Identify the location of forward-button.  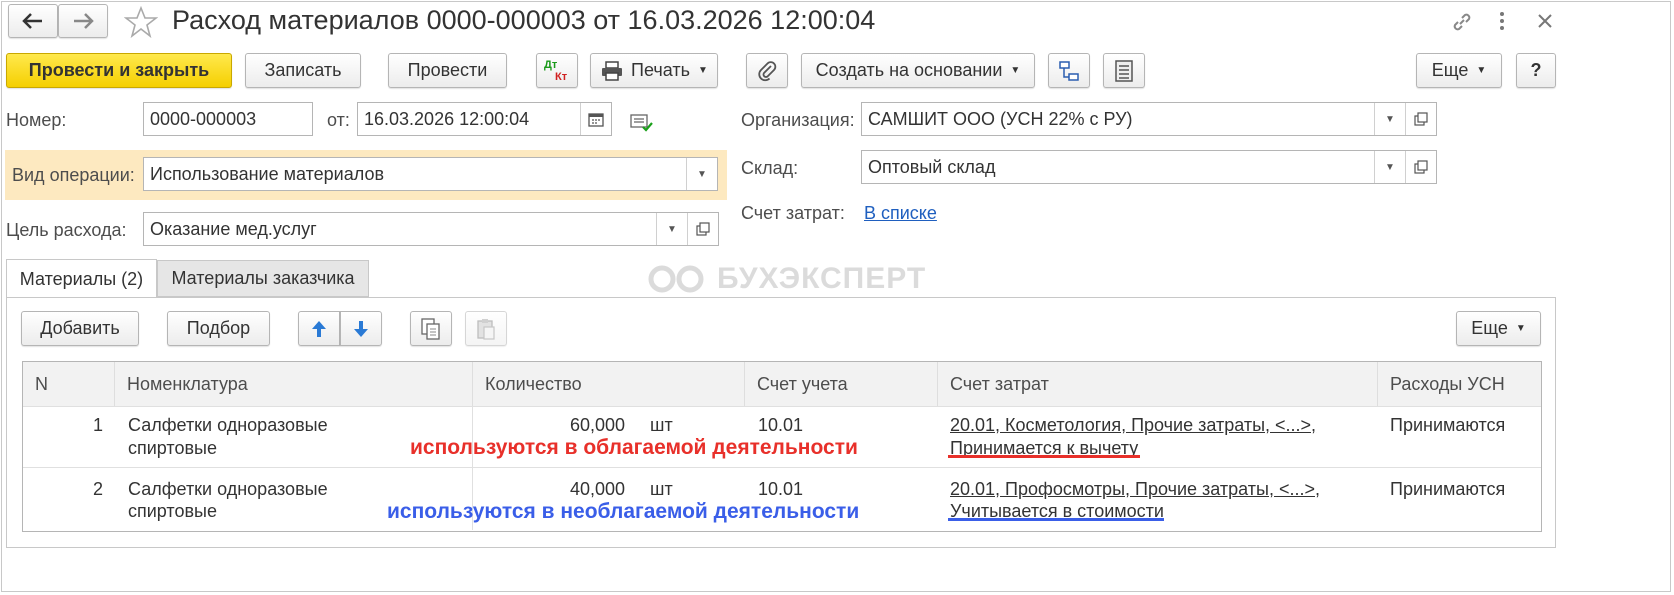
(83, 21).